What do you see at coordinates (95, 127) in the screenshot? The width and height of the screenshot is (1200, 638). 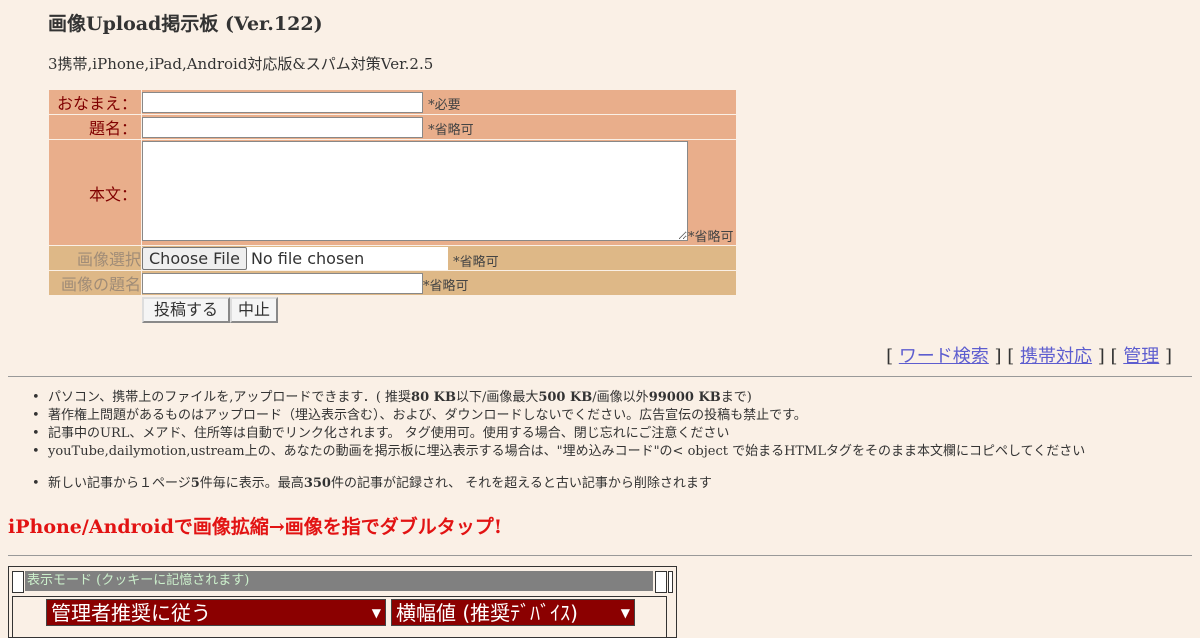 I see `subject-label: 題名：` at bounding box center [95, 127].